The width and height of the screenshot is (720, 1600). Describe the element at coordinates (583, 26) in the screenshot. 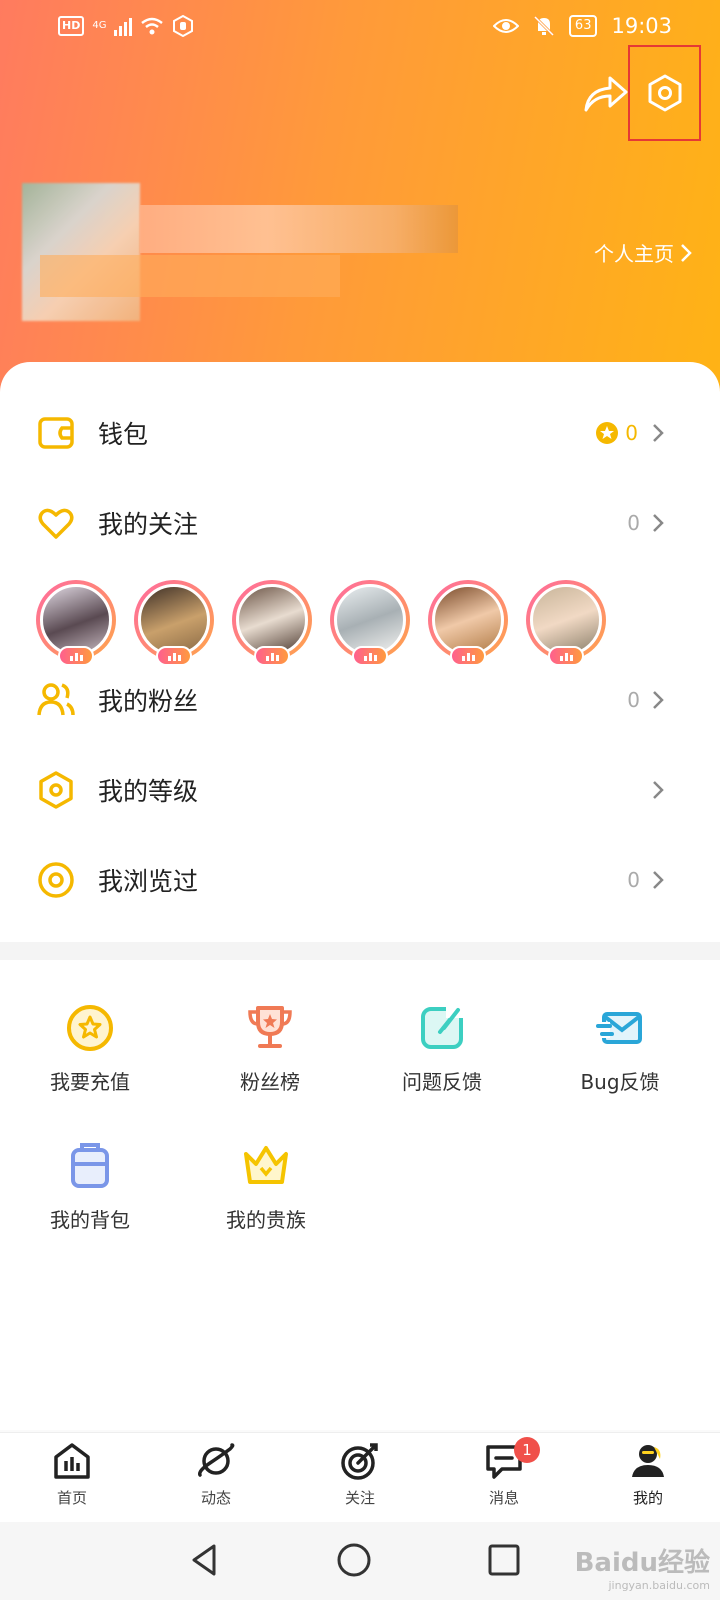

I see `battery-indicator: 63` at that location.